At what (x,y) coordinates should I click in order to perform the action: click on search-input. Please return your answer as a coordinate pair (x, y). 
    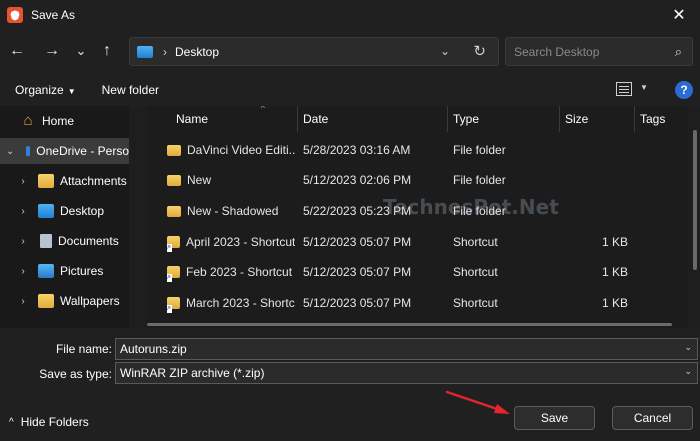
    Looking at the image, I should click on (586, 51).